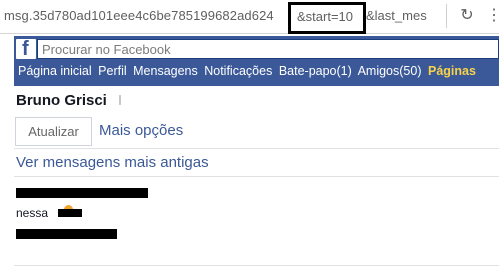  I want to click on url-tail-text: &last_mes, so click(396, 15).